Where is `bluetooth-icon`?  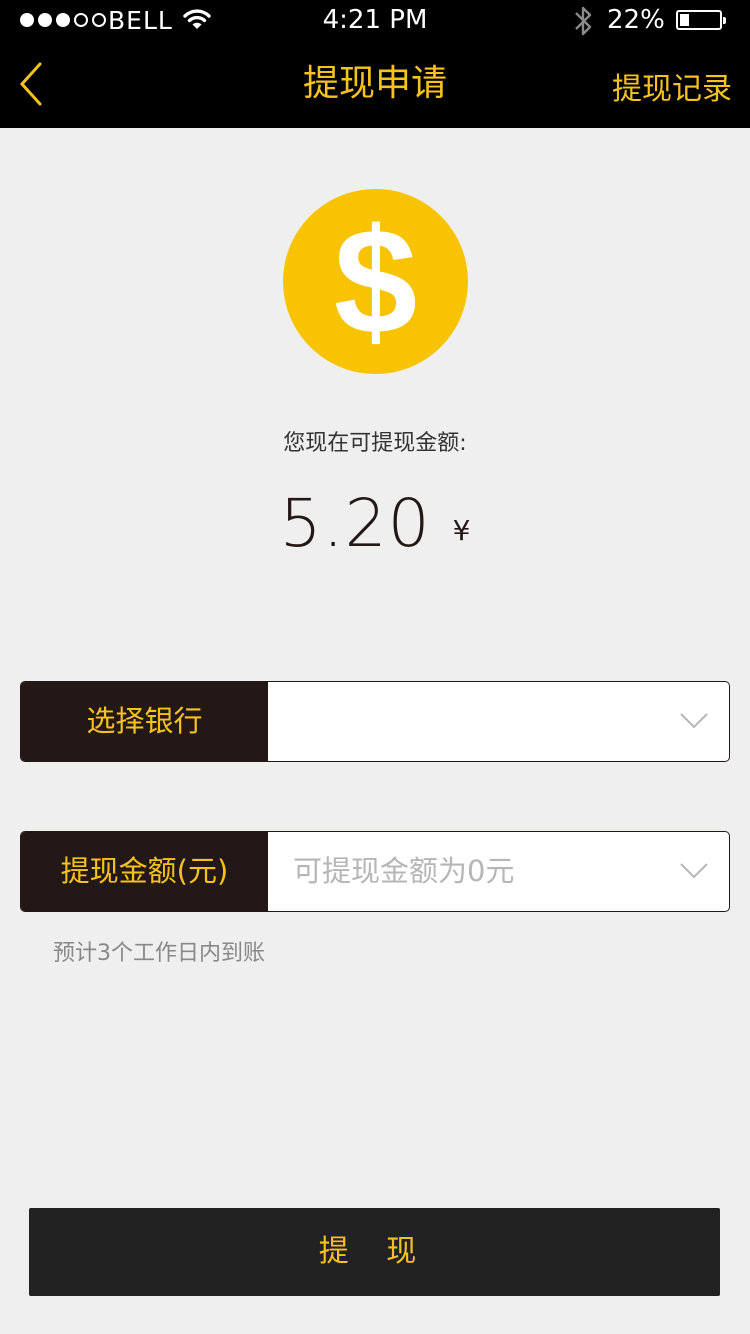 bluetooth-icon is located at coordinates (583, 23).